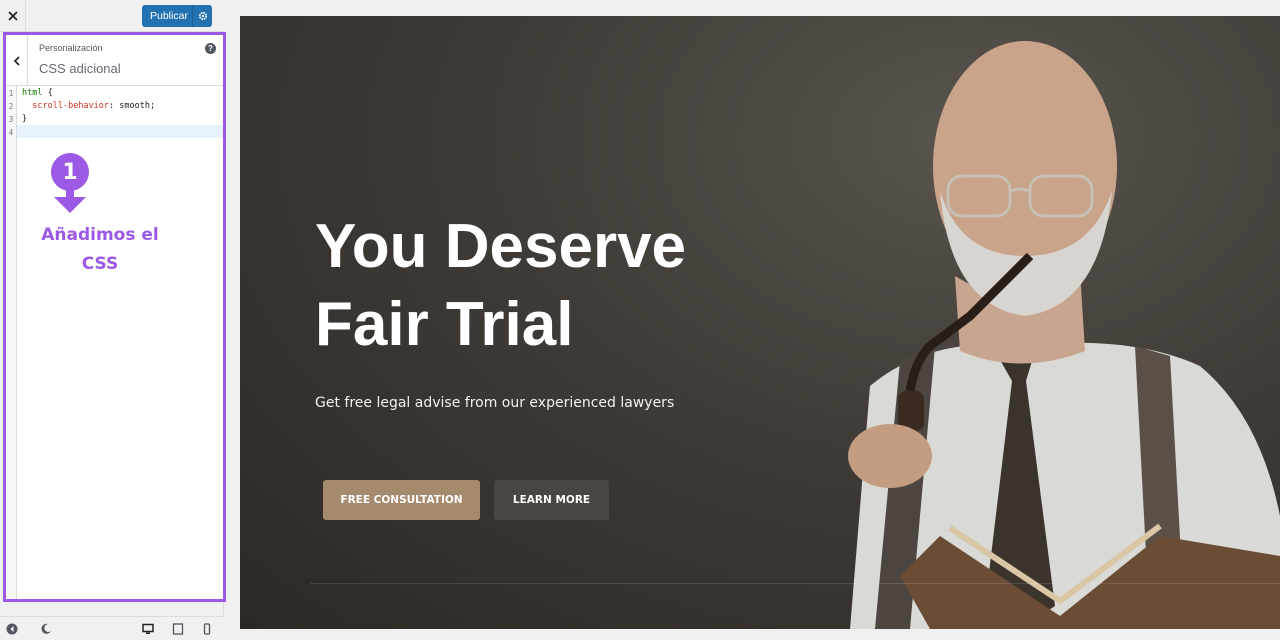 This screenshot has height=640, width=1280. I want to click on tablet-icon, so click(178, 629).